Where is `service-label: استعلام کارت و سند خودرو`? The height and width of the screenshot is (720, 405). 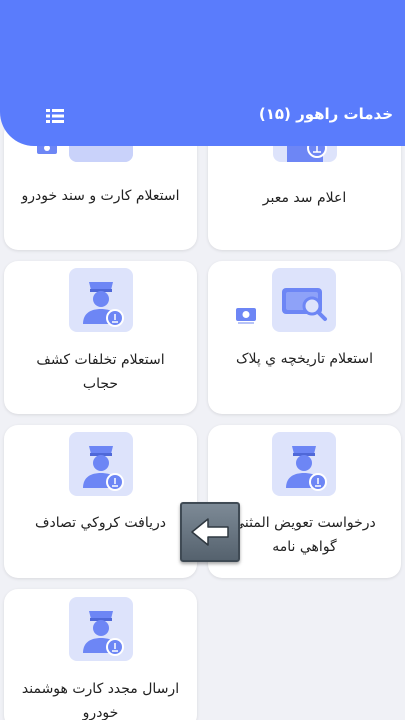
service-label: استعلام کارت و سند خودرو is located at coordinates (100, 196).